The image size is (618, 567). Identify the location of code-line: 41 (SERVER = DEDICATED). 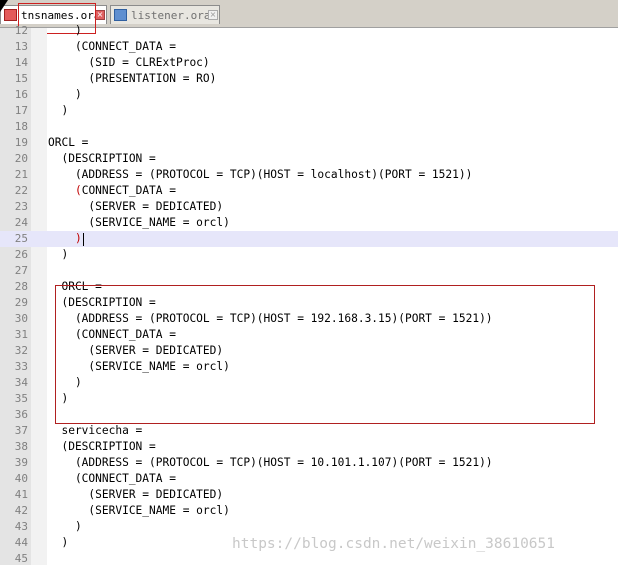
(309, 495).